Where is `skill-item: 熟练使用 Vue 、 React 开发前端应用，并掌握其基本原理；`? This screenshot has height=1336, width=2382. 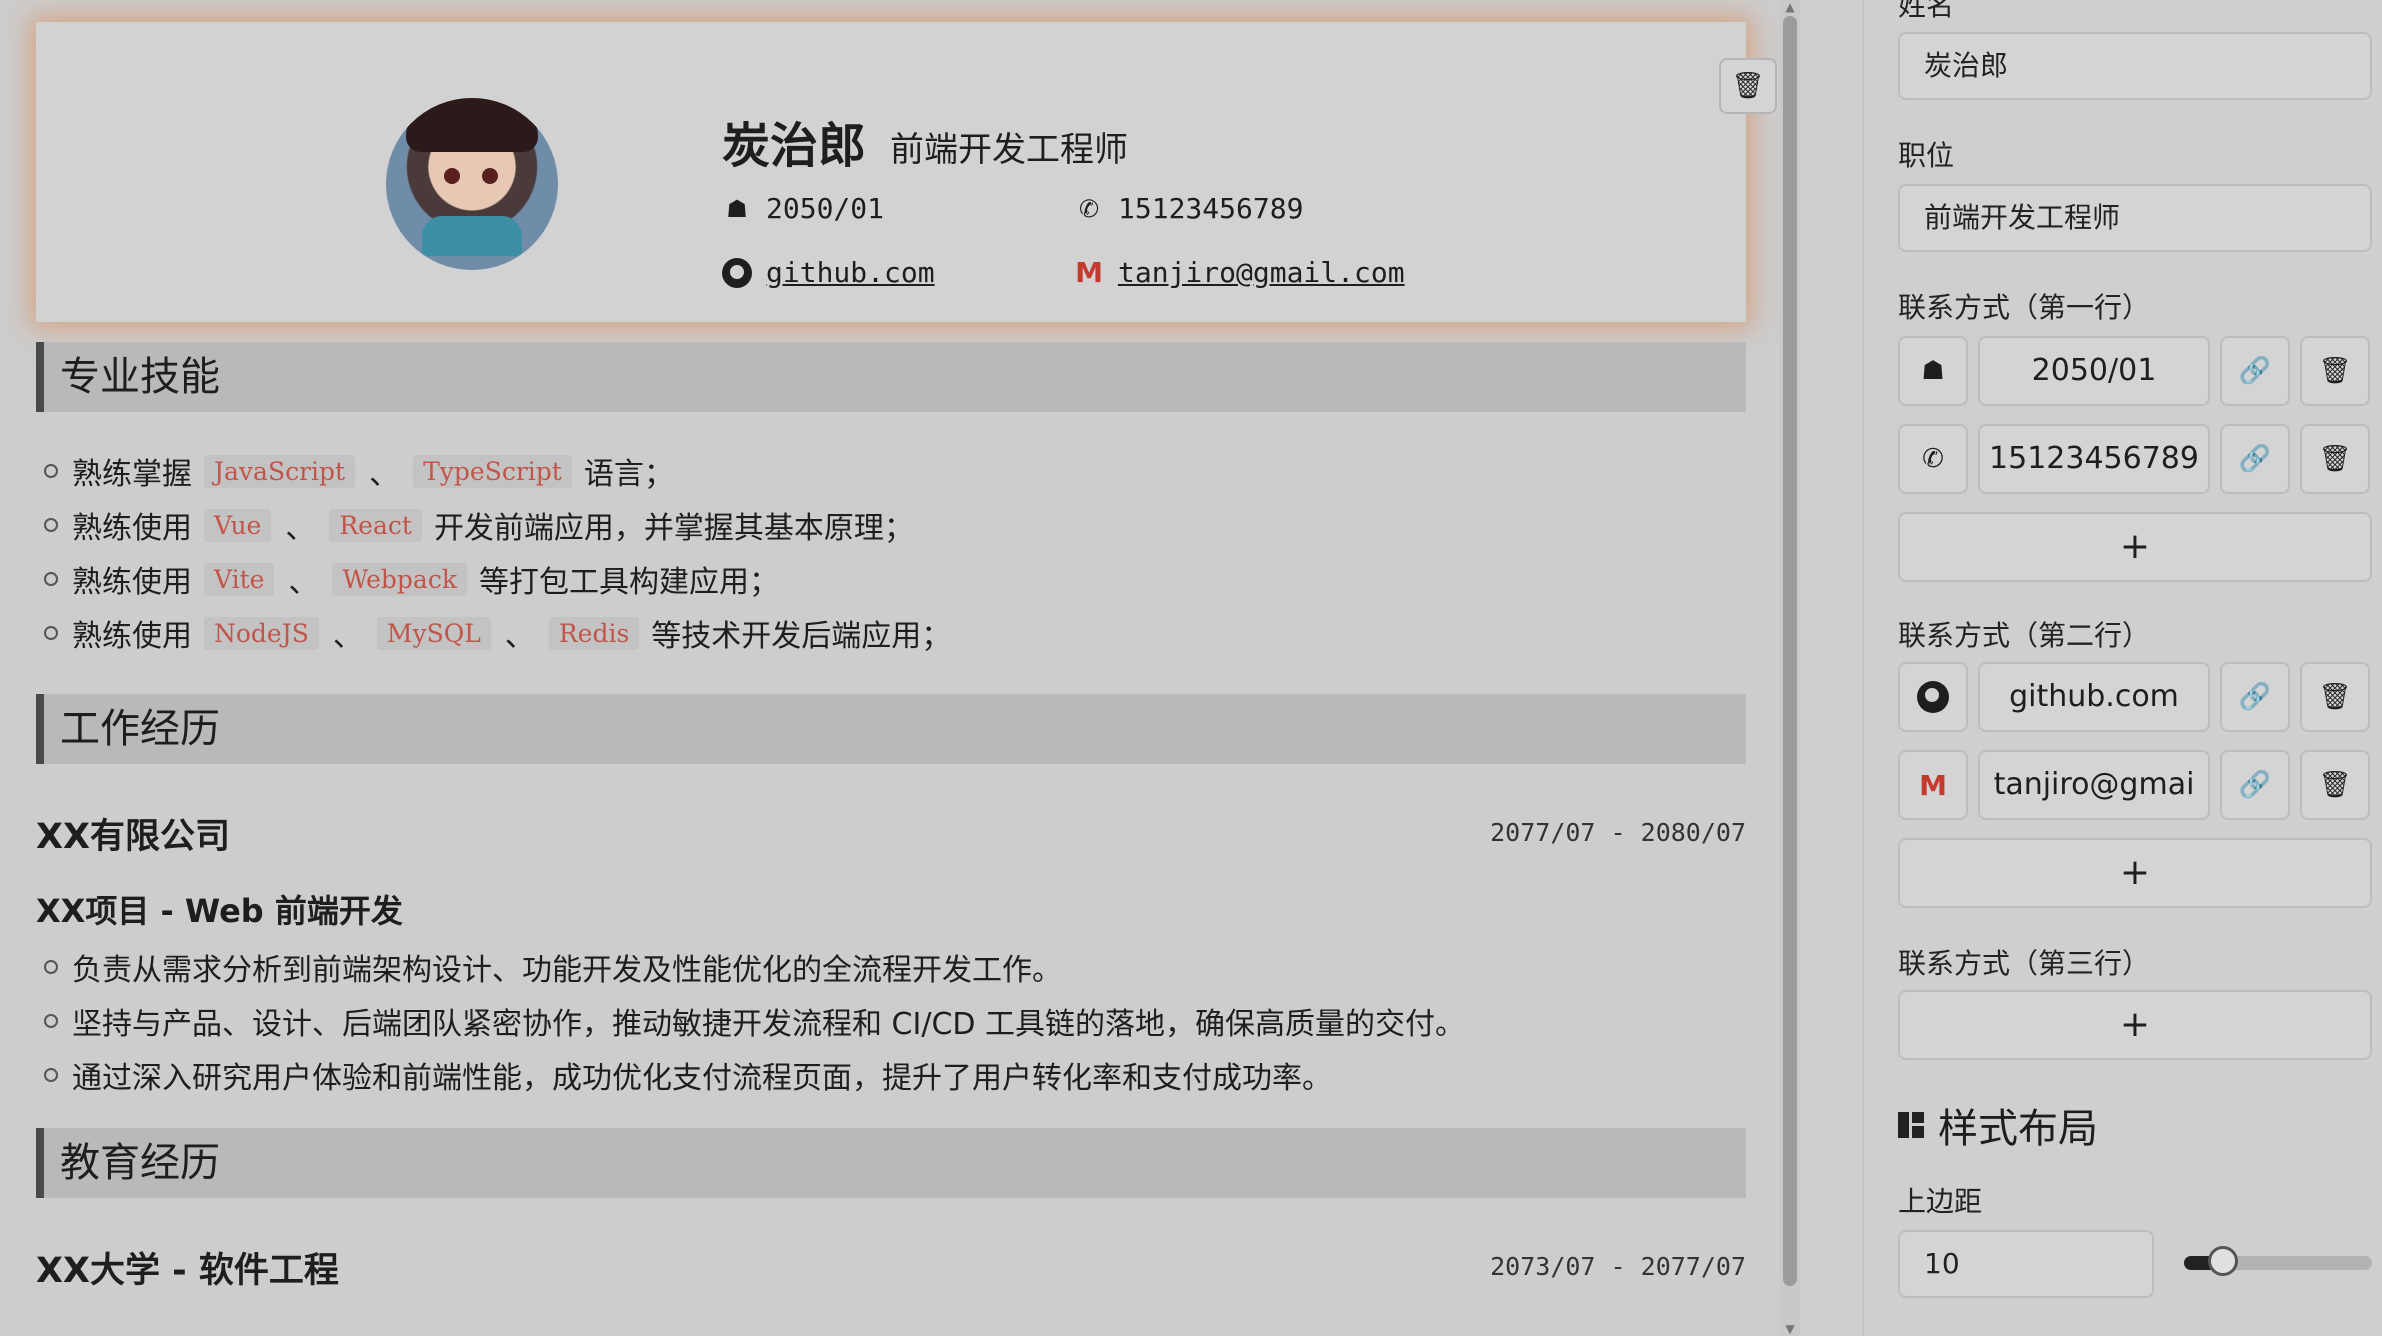 skill-item: 熟练使用 Vue 、 React 开发前端应用，并掌握其基本原理； is located at coordinates (497, 525).